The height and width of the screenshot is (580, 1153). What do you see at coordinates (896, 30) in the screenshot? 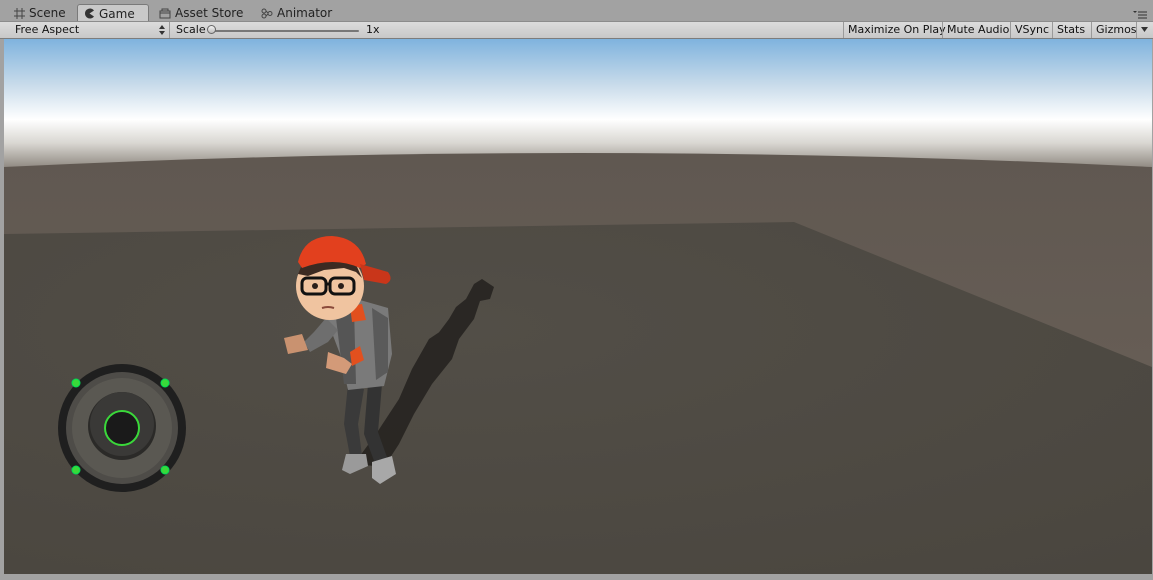
I see `maximize-on-play-toggle: Maximize On Play` at bounding box center [896, 30].